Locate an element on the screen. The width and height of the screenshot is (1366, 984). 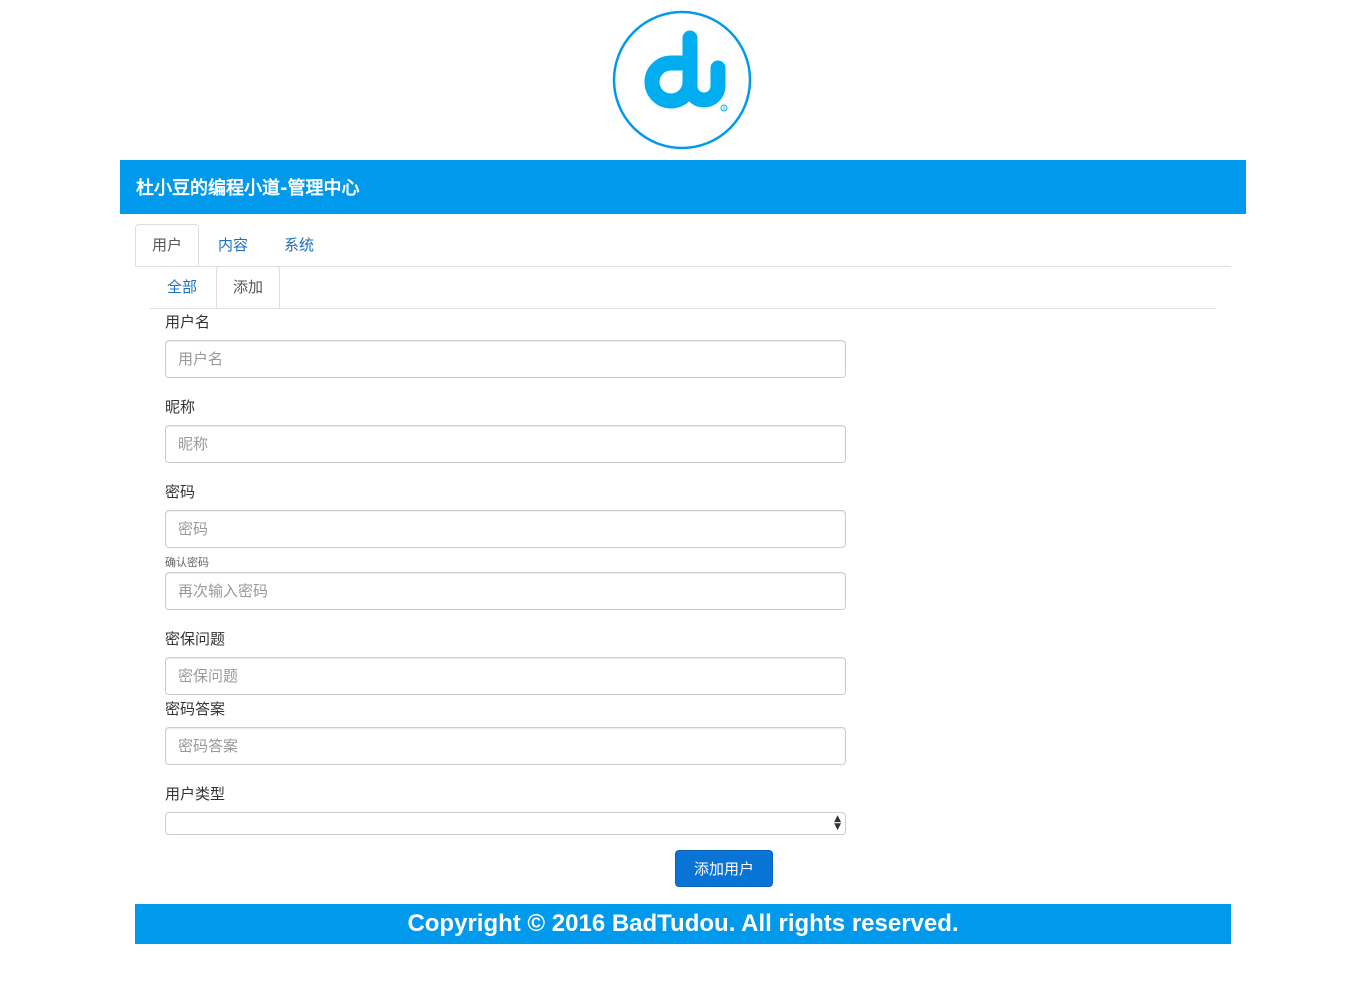
sub-tabs: 全部 添加 is located at coordinates (683, 287).